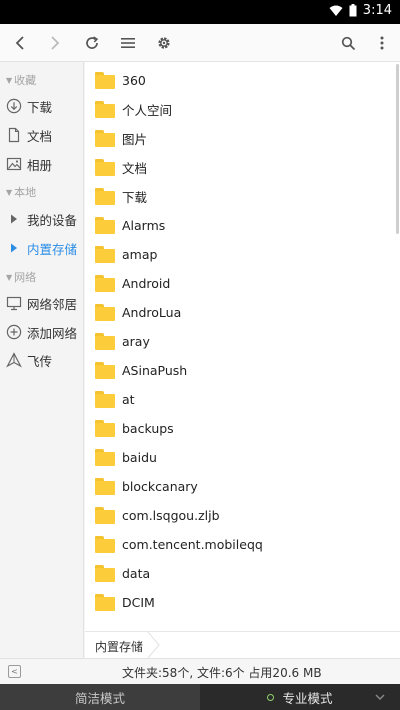  Describe the element at coordinates (44, 135) in the screenshot. I see `sidebar-item-documents: 文档` at that location.